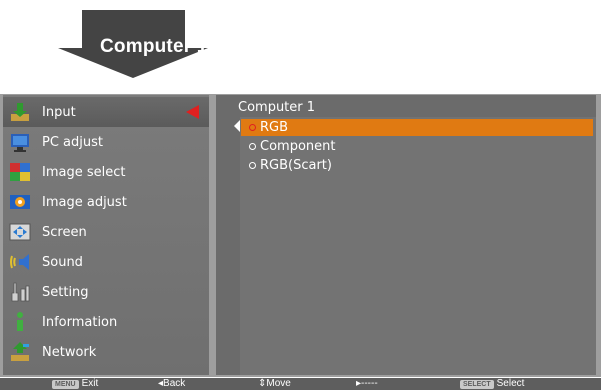  I want to click on menu-item-label: Image adjust, so click(84, 202).